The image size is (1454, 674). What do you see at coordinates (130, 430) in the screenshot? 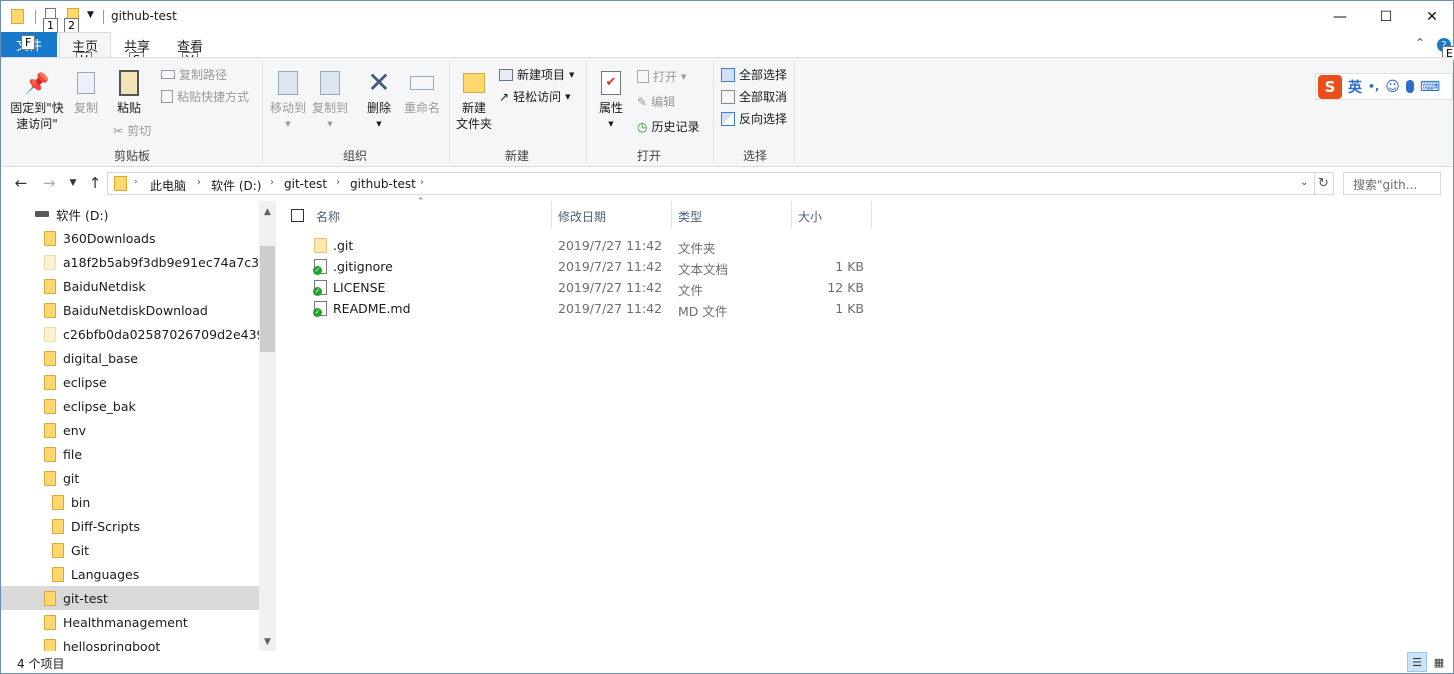
I see `tree-item-env: env` at bounding box center [130, 430].